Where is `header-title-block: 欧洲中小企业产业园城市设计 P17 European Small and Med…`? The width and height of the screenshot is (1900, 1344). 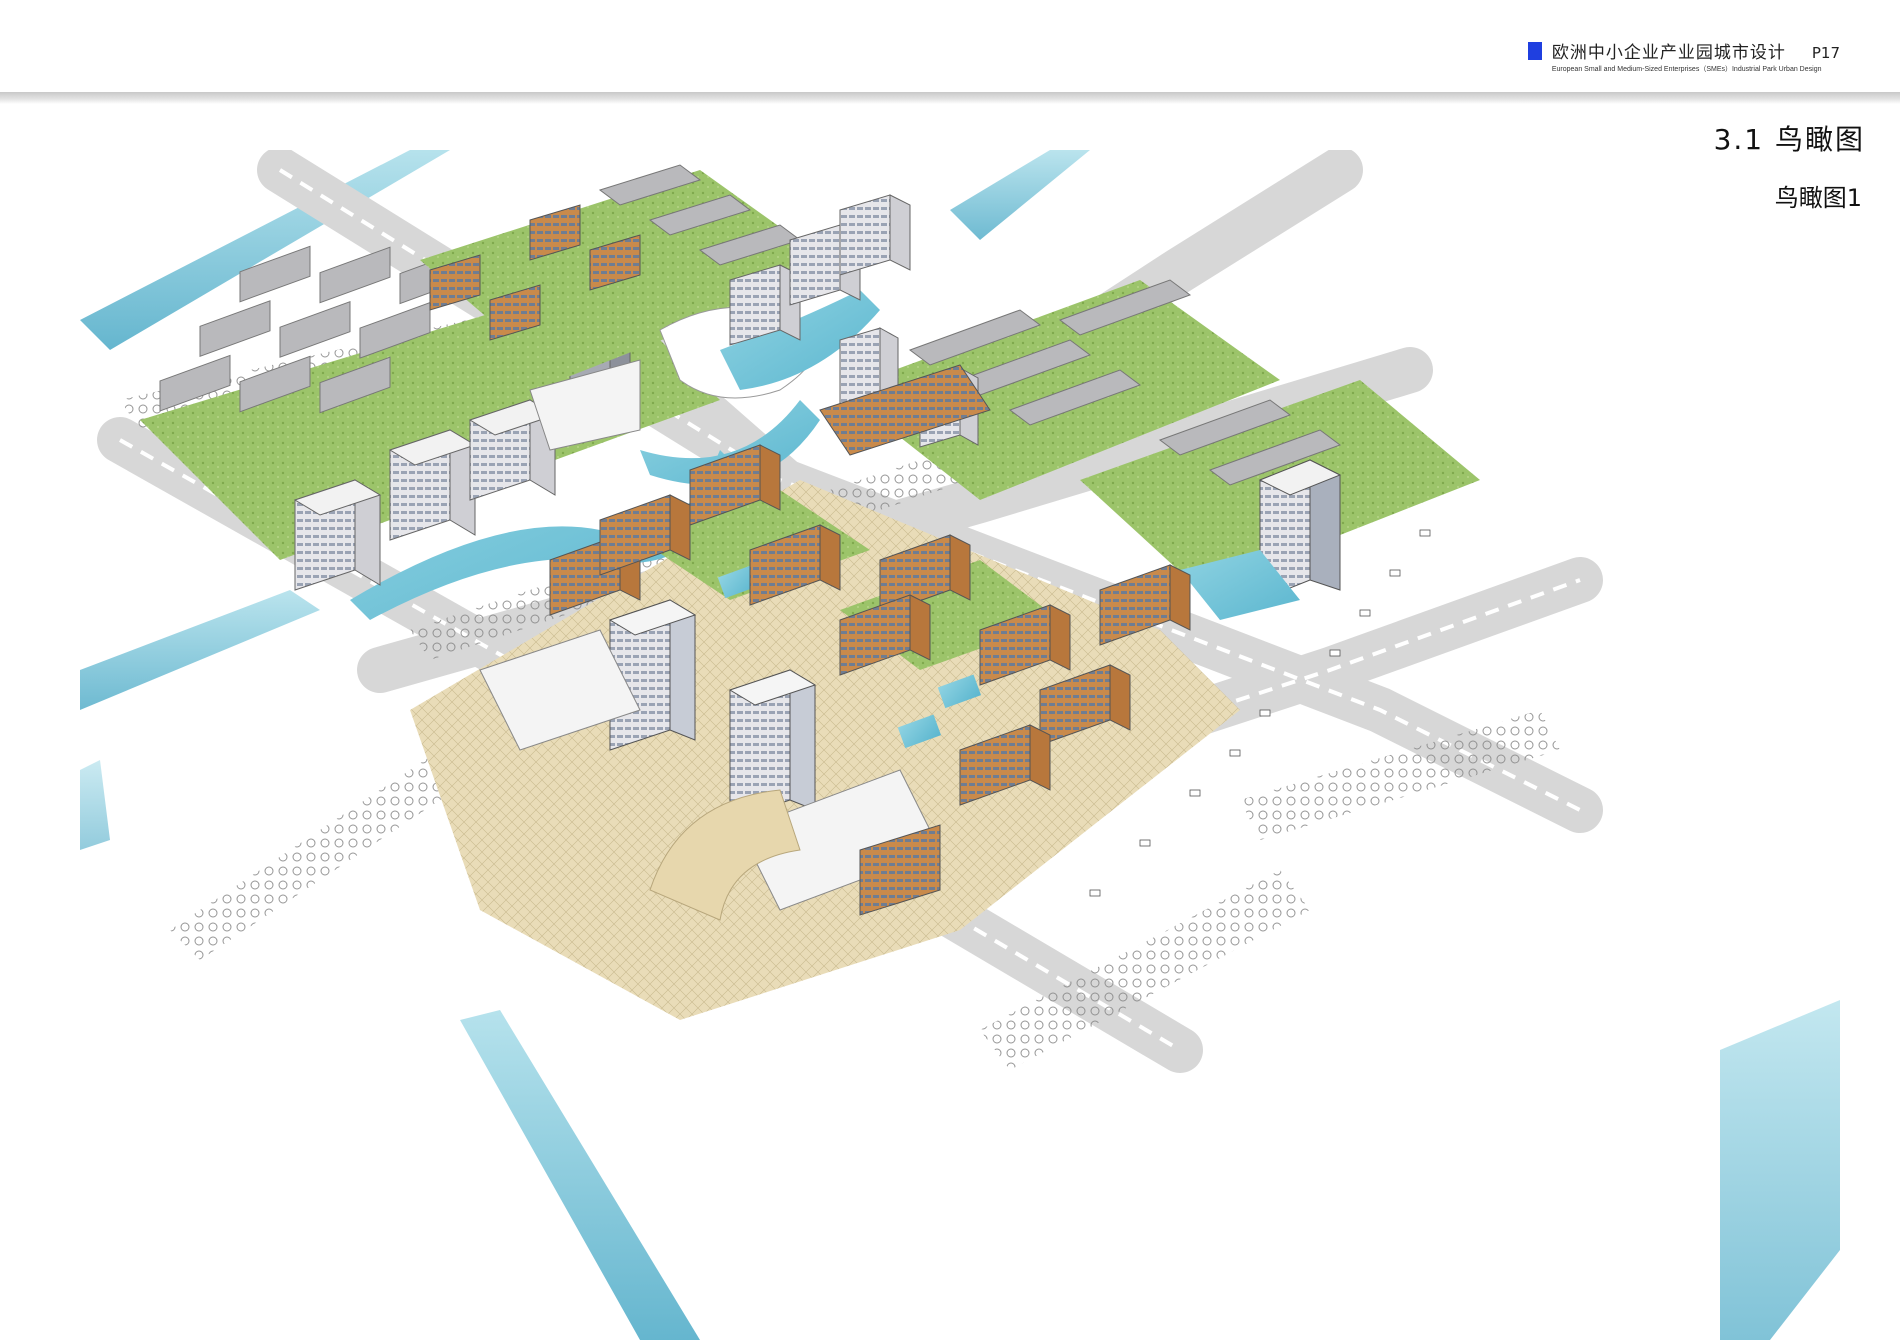
header-title-block: 欧洲中小企业产业园城市设计 P17 European Small and Med… is located at coordinates (1683, 56).